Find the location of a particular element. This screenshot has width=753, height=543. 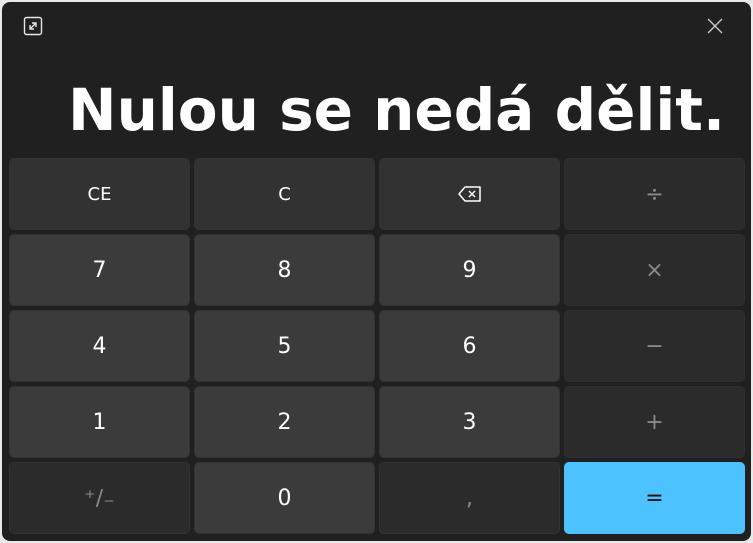

digit-6-button: 6 is located at coordinates (469, 346).